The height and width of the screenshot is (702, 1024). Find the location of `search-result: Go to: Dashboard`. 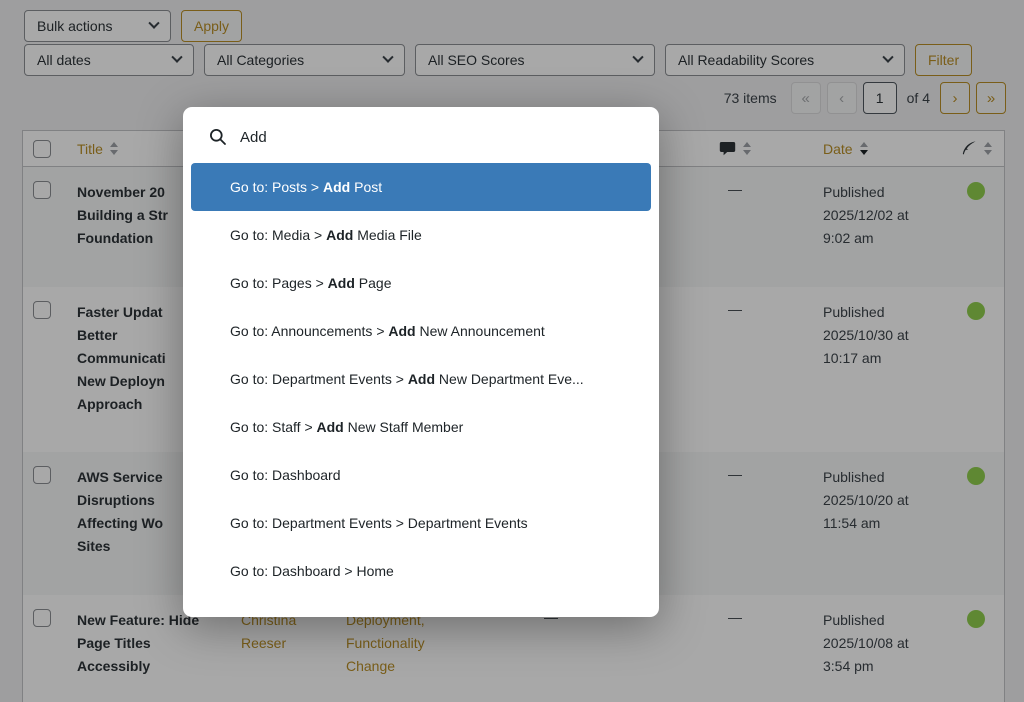

search-result: Go to: Dashboard is located at coordinates (421, 475).